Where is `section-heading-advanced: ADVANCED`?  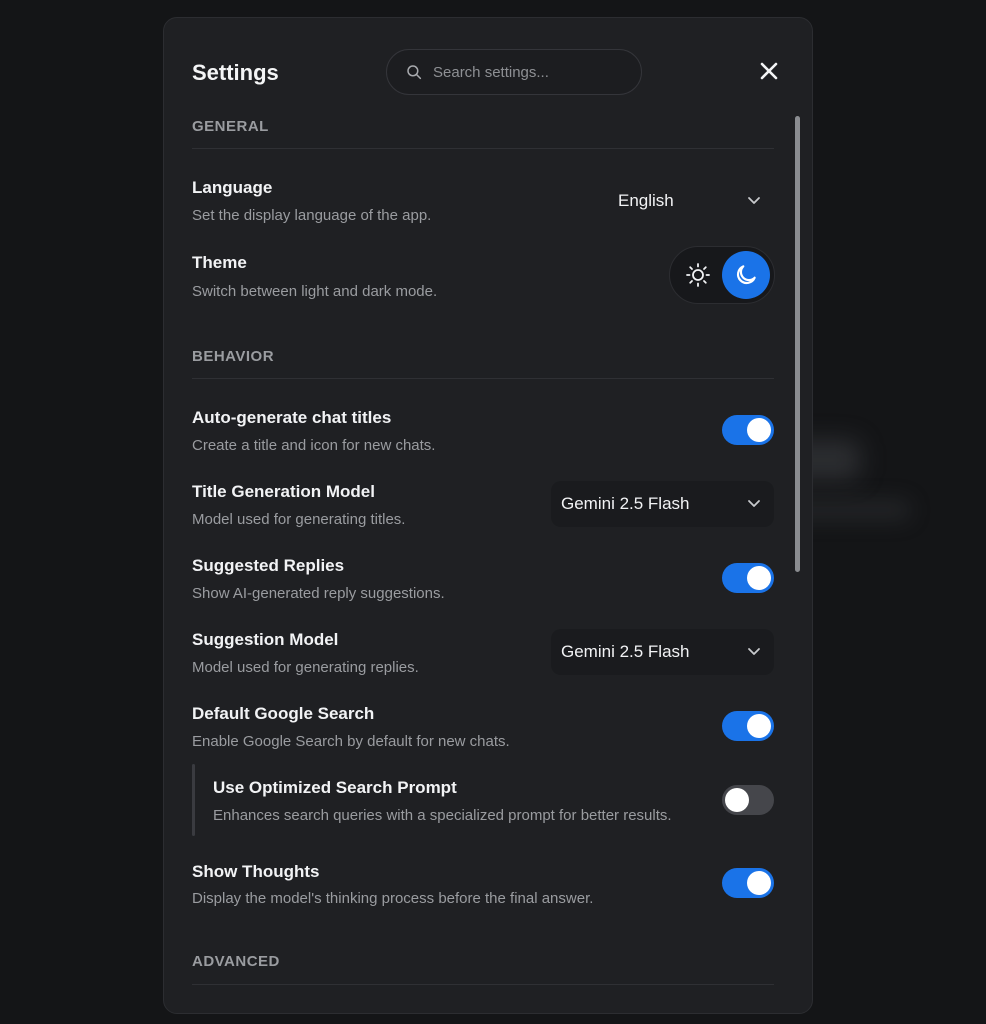
section-heading-advanced: ADVANCED is located at coordinates (236, 961).